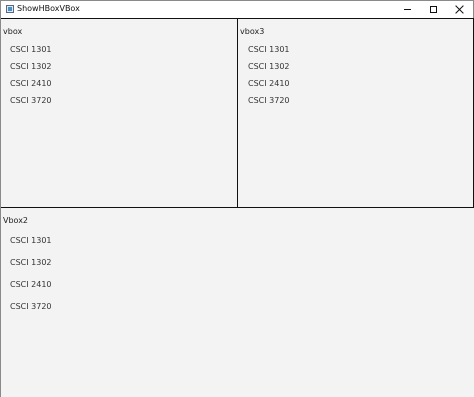  What do you see at coordinates (269, 66) in the screenshot?
I see `vbox3-item: CSCI 1302` at bounding box center [269, 66].